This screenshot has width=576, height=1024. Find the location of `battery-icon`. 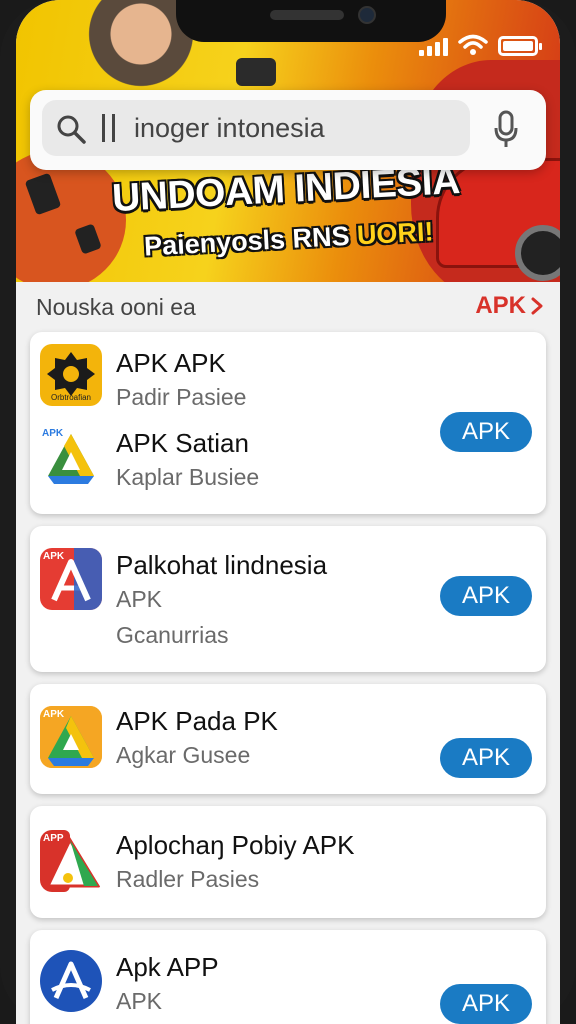

battery-icon is located at coordinates (520, 46).